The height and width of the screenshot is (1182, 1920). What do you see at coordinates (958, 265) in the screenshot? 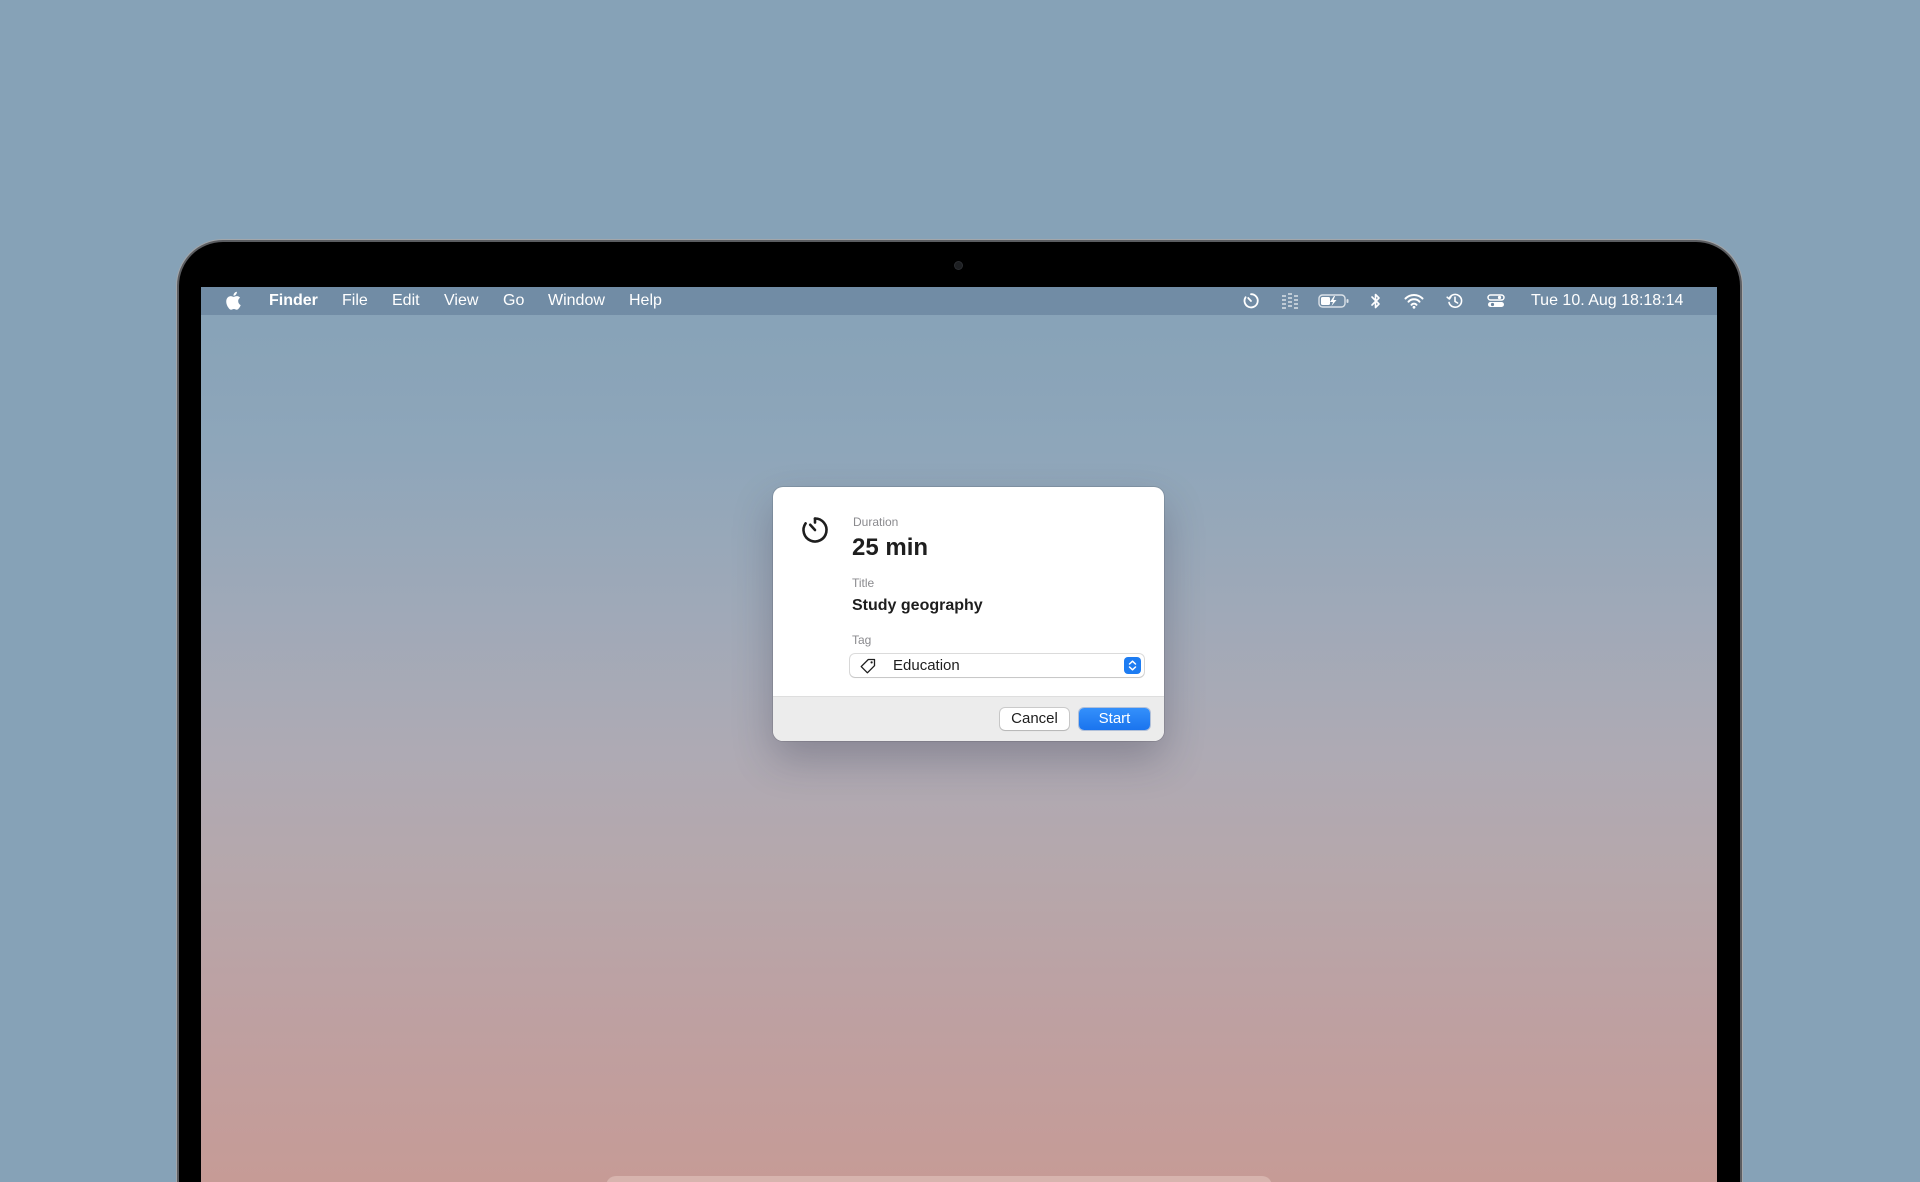
I see `camera-dot` at bounding box center [958, 265].